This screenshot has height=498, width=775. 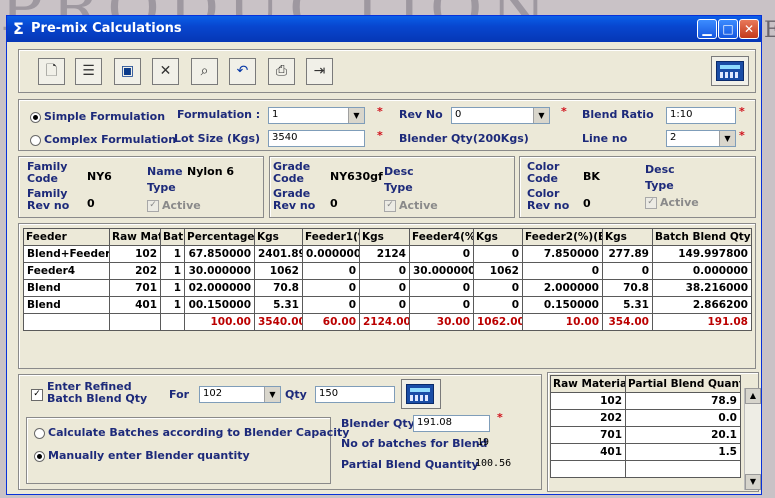 What do you see at coordinates (753, 396) in the screenshot?
I see `scroll-up-button: ▲` at bounding box center [753, 396].